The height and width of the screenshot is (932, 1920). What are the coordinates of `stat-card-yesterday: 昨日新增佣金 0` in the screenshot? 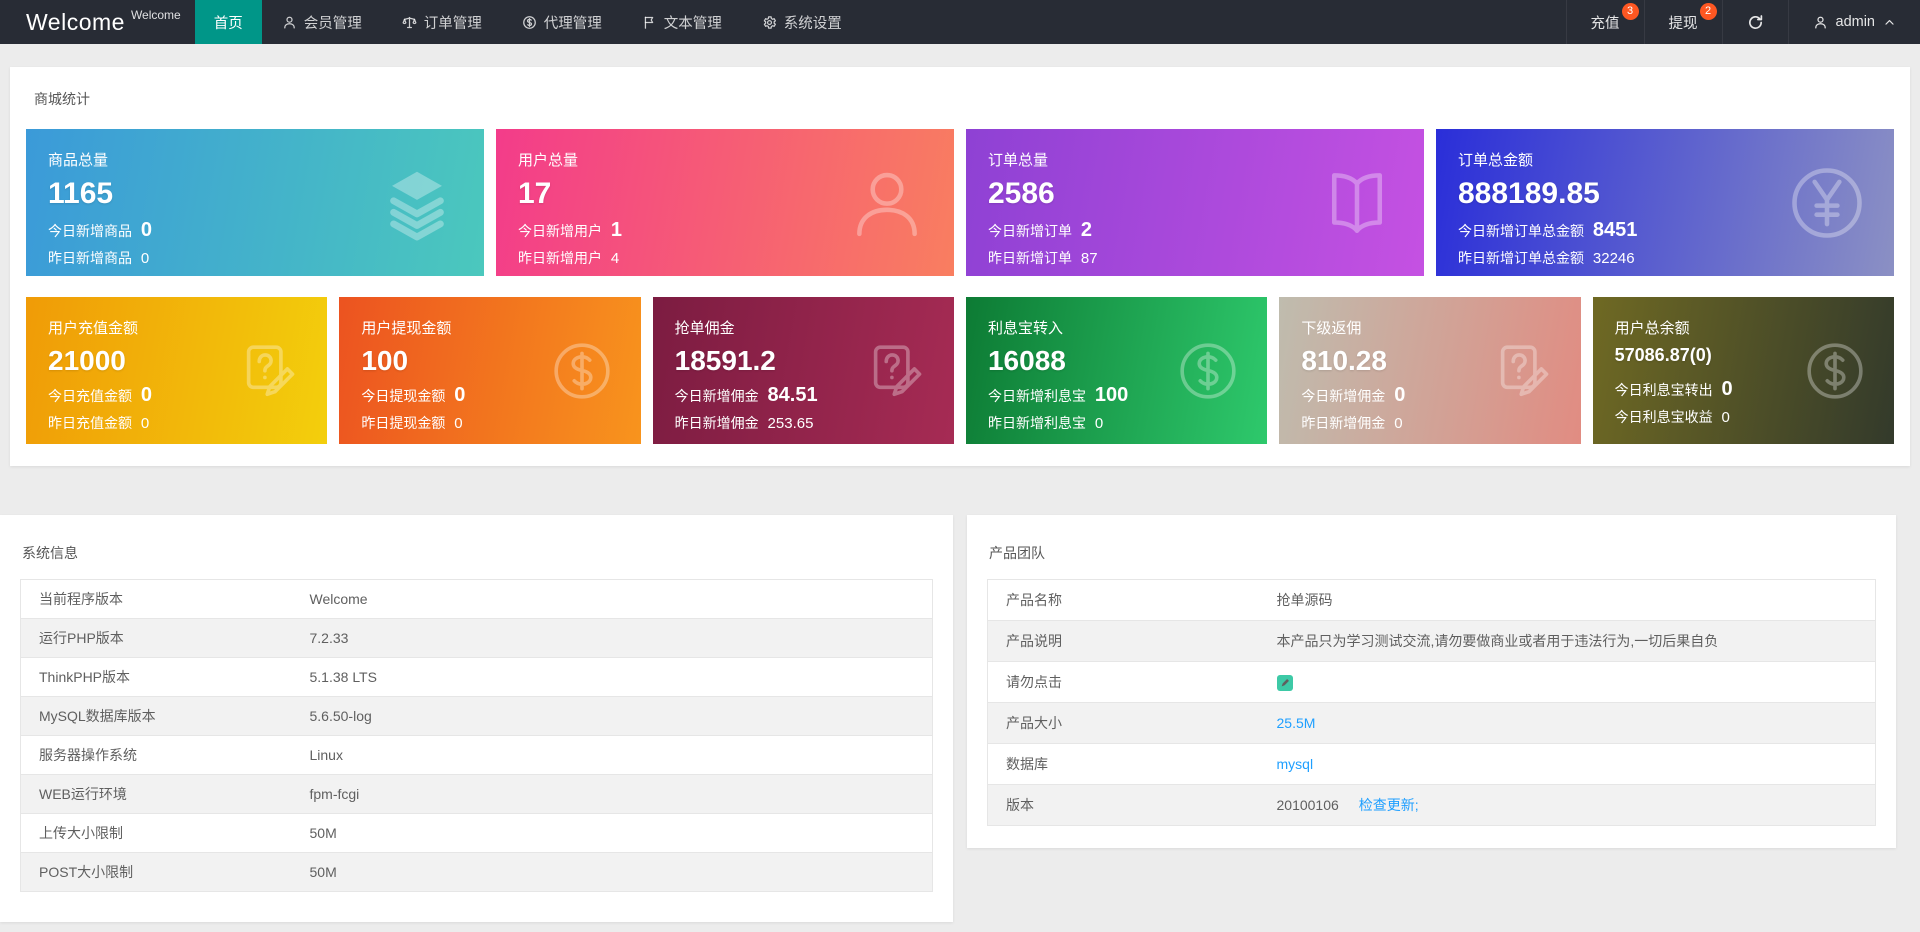 It's located at (1352, 424).